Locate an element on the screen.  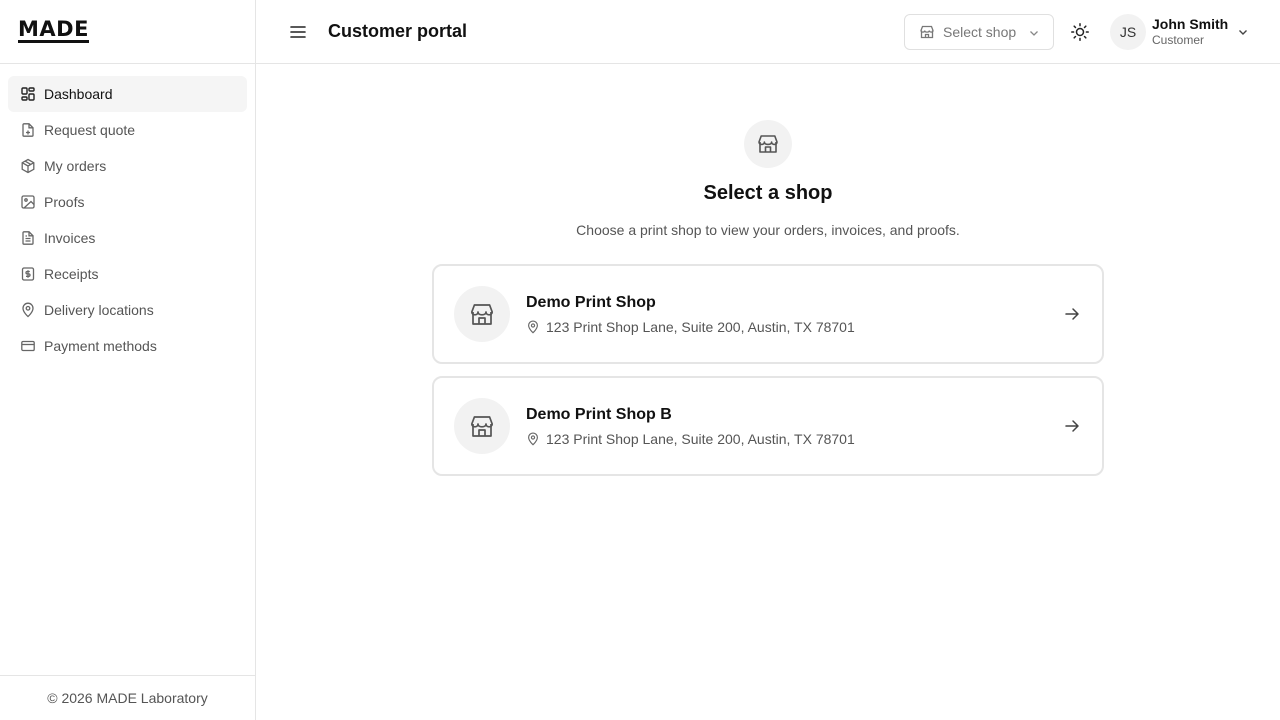
sidebar-item-delivery-locations: Delivery locations is located at coordinates (127, 310).